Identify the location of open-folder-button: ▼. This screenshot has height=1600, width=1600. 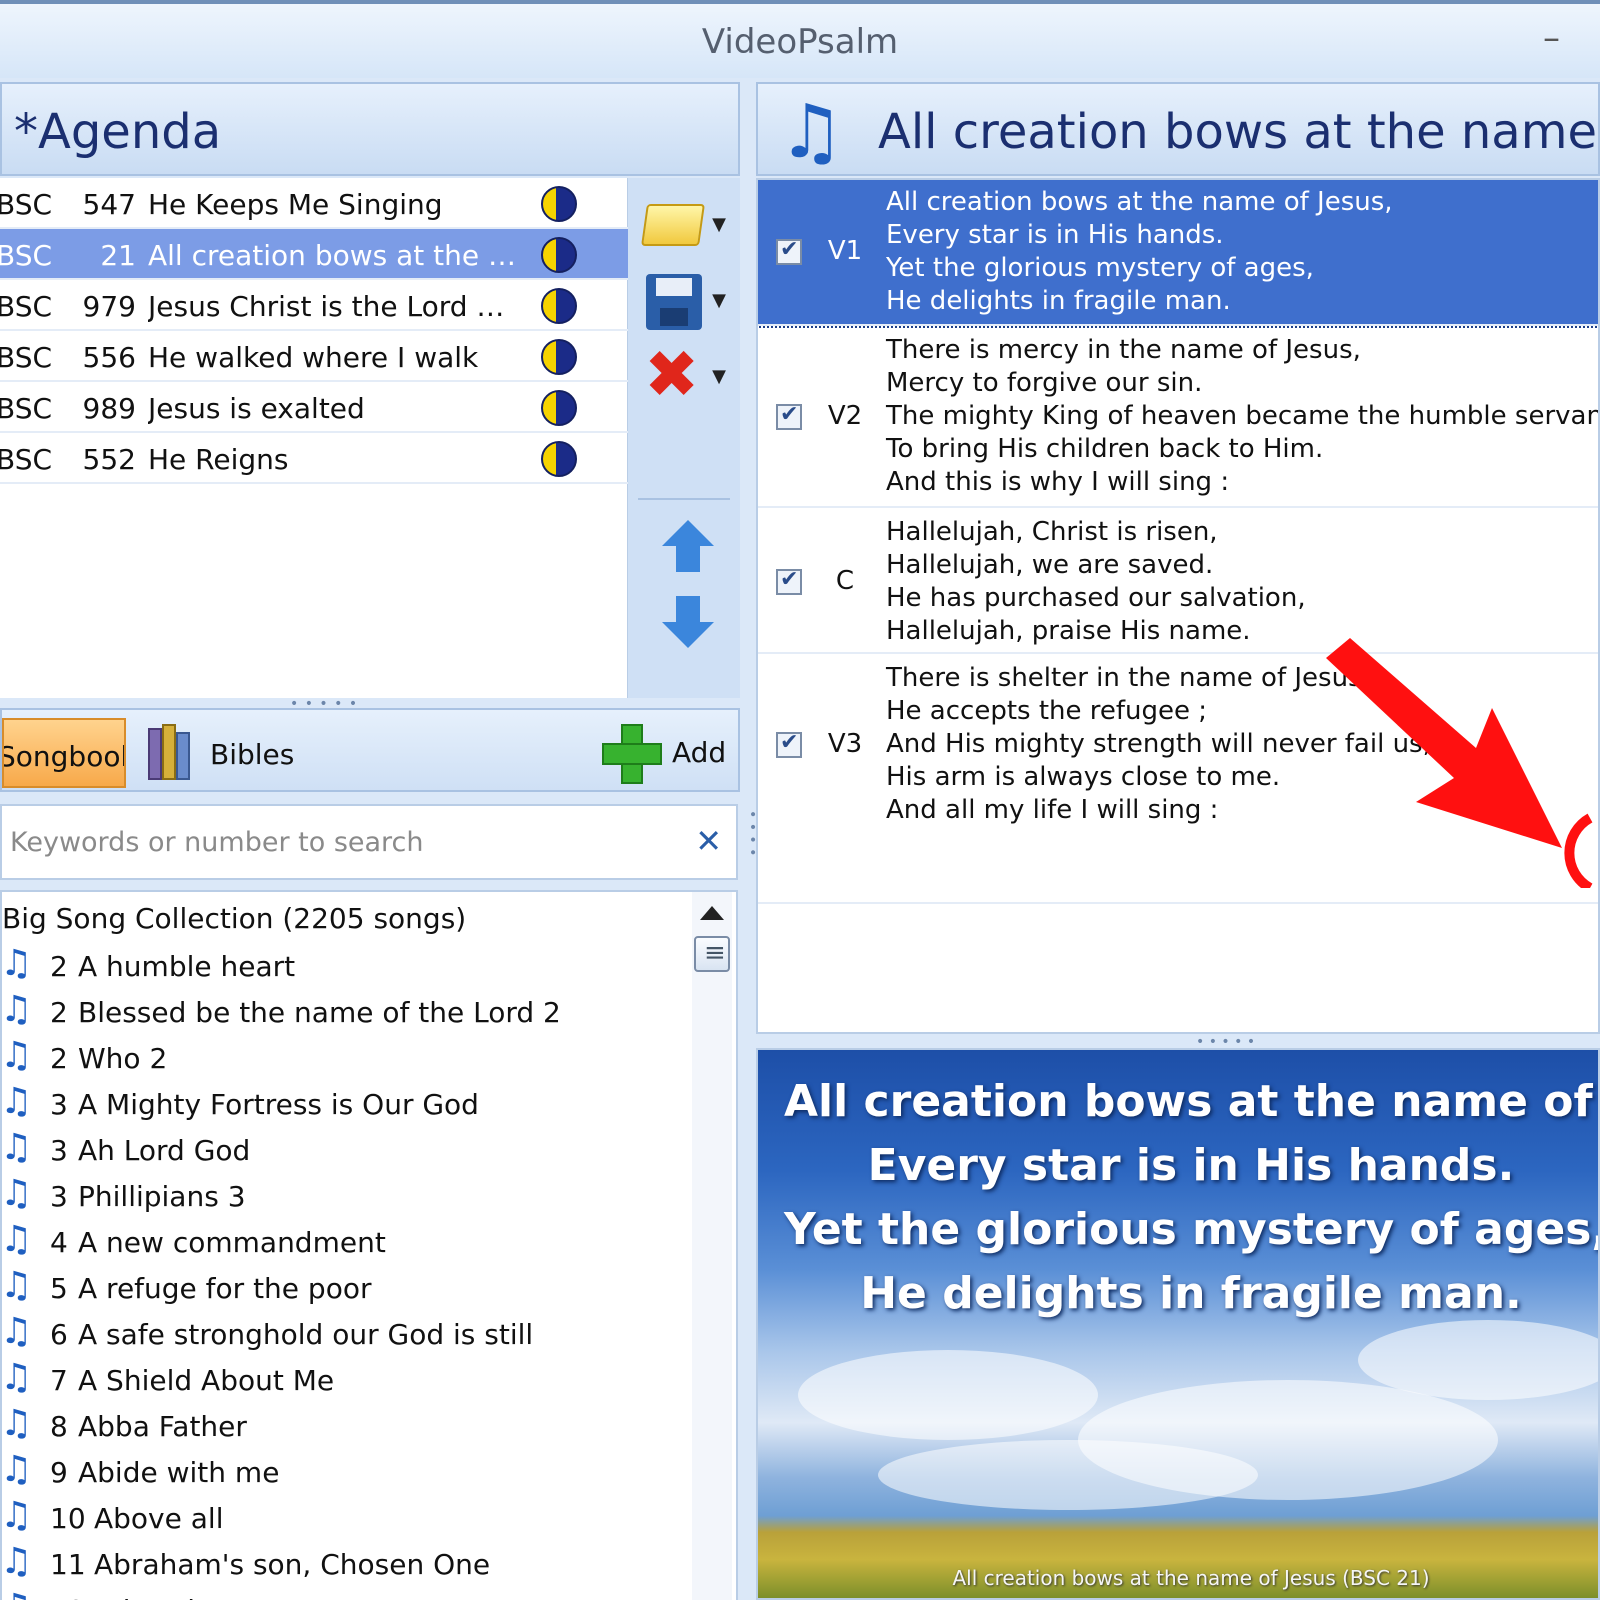
(683, 222).